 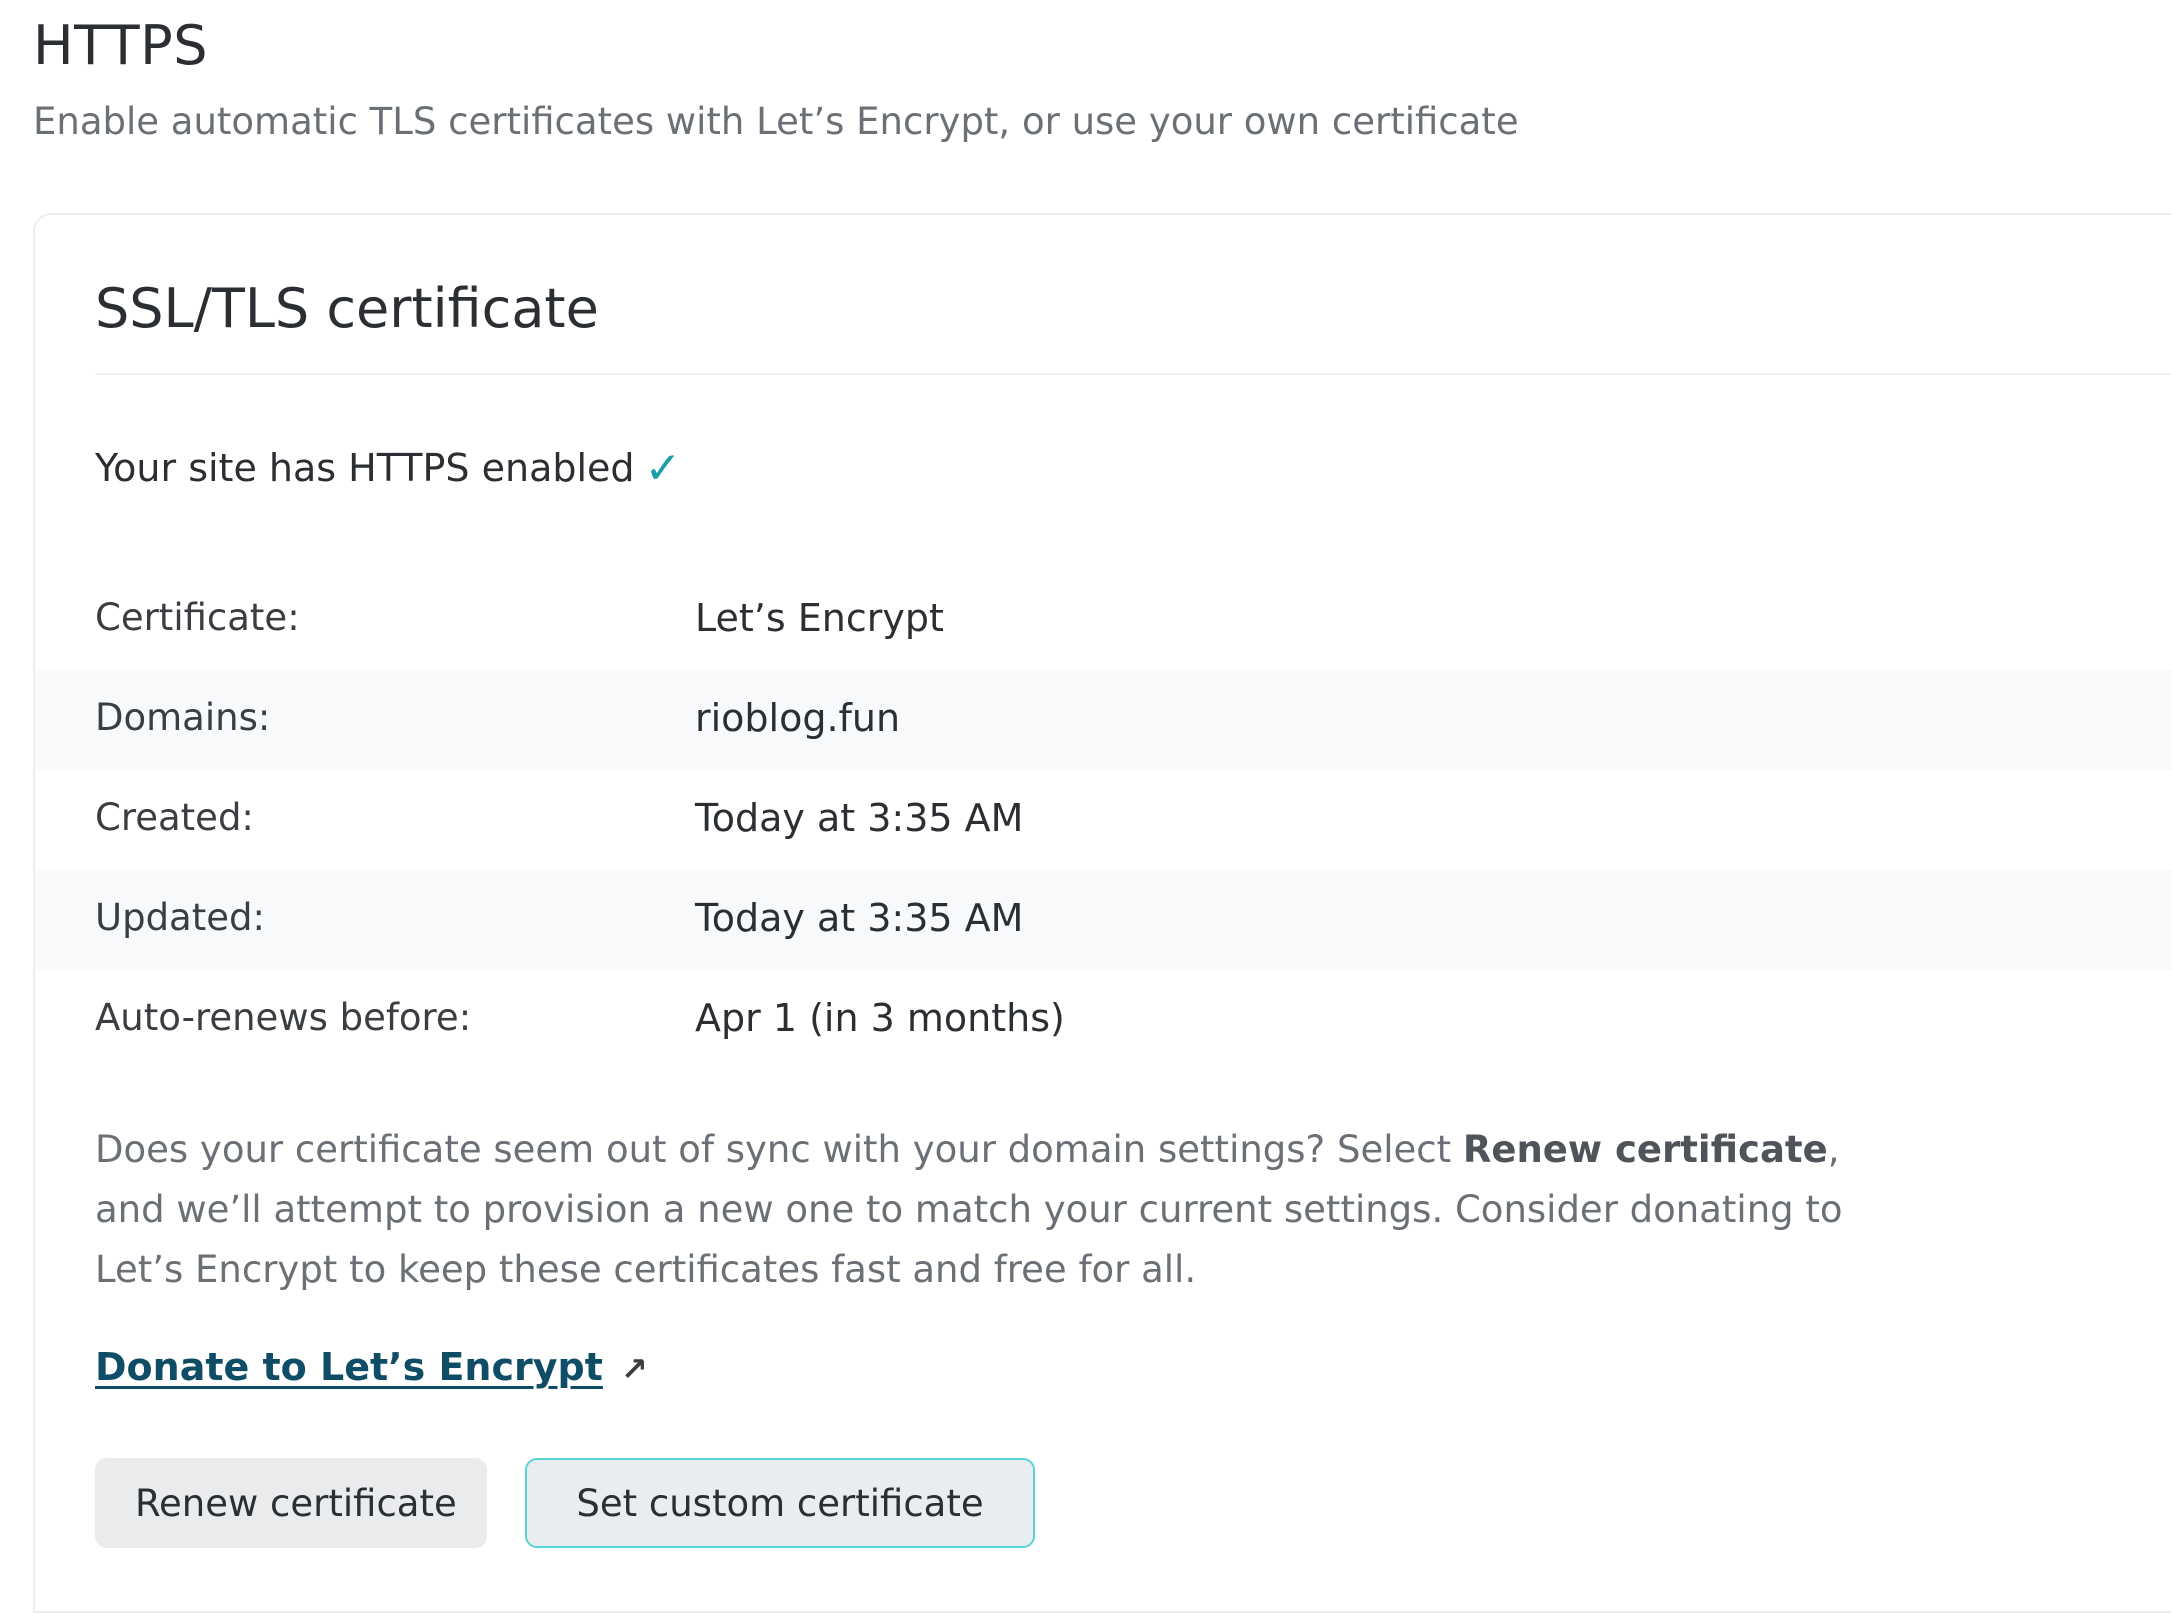 I want to click on detail-row-updated: Updated: Today at 3:35 AM, so click(x=1103, y=920).